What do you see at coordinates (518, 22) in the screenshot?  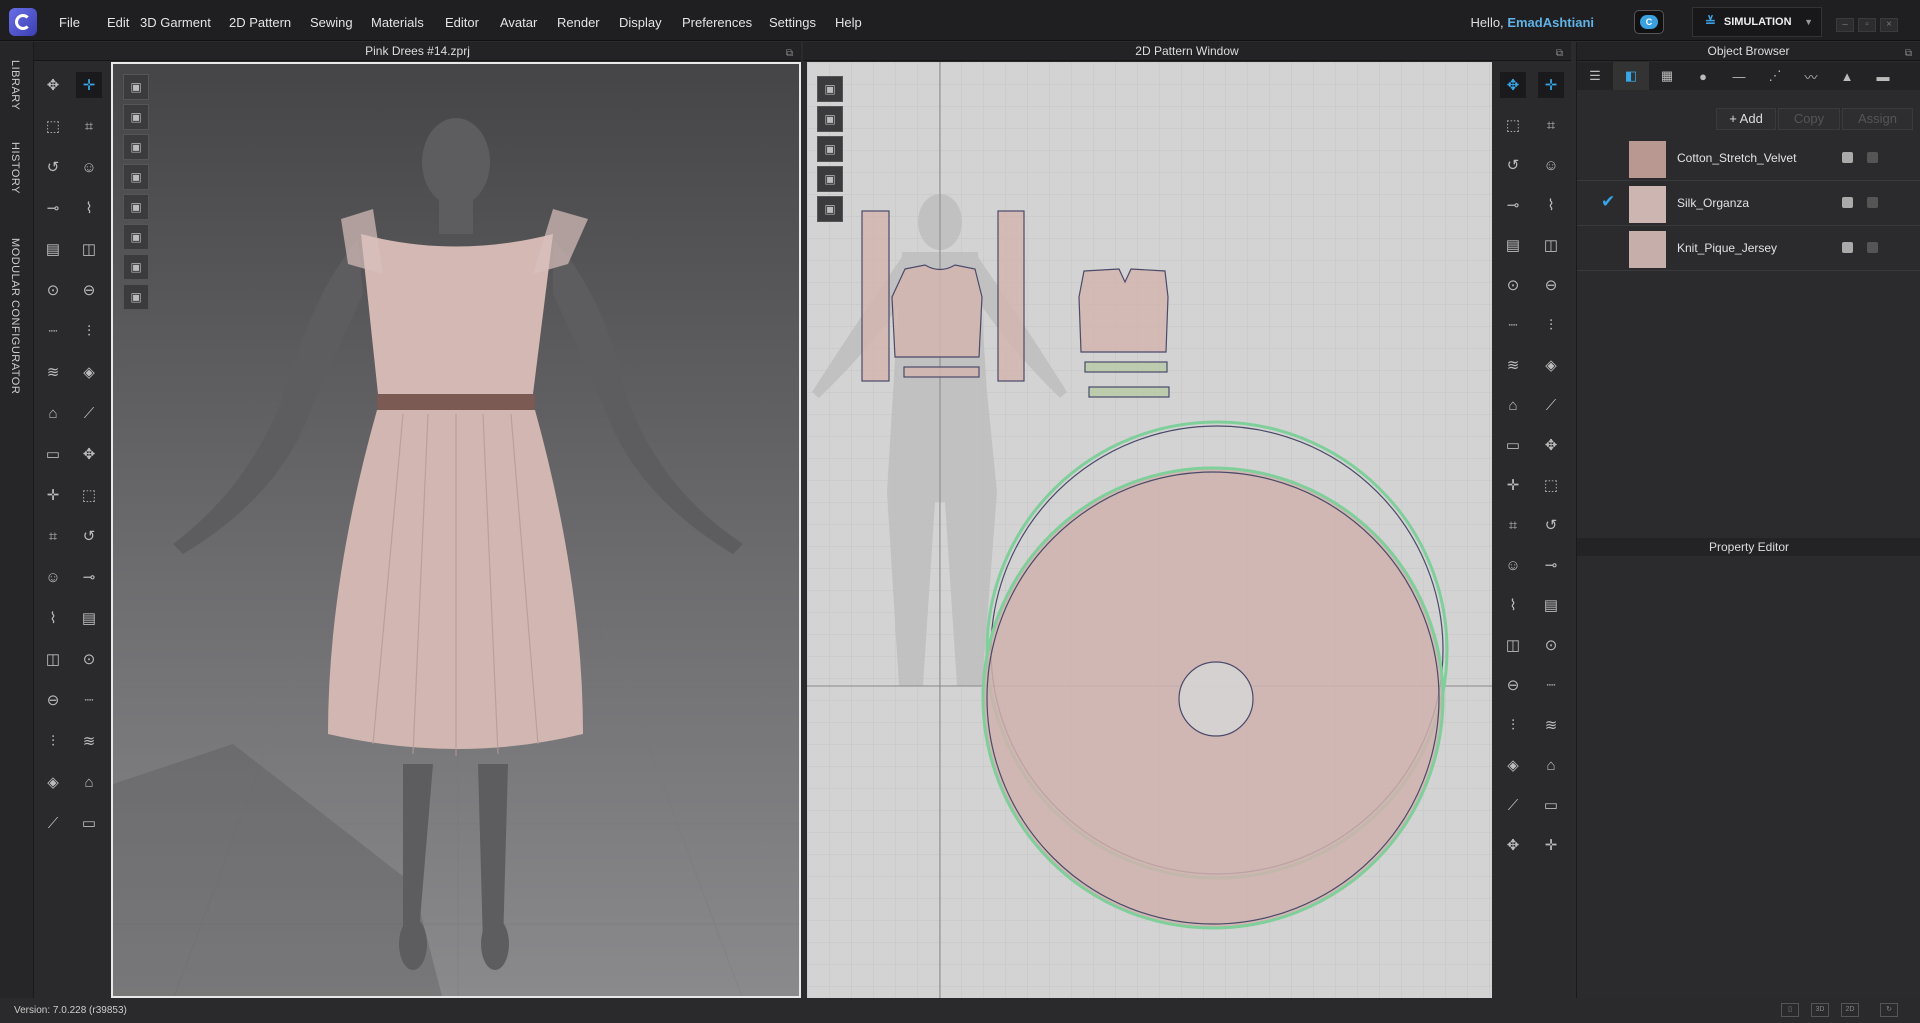 I see `menu-avatar: Avatar` at bounding box center [518, 22].